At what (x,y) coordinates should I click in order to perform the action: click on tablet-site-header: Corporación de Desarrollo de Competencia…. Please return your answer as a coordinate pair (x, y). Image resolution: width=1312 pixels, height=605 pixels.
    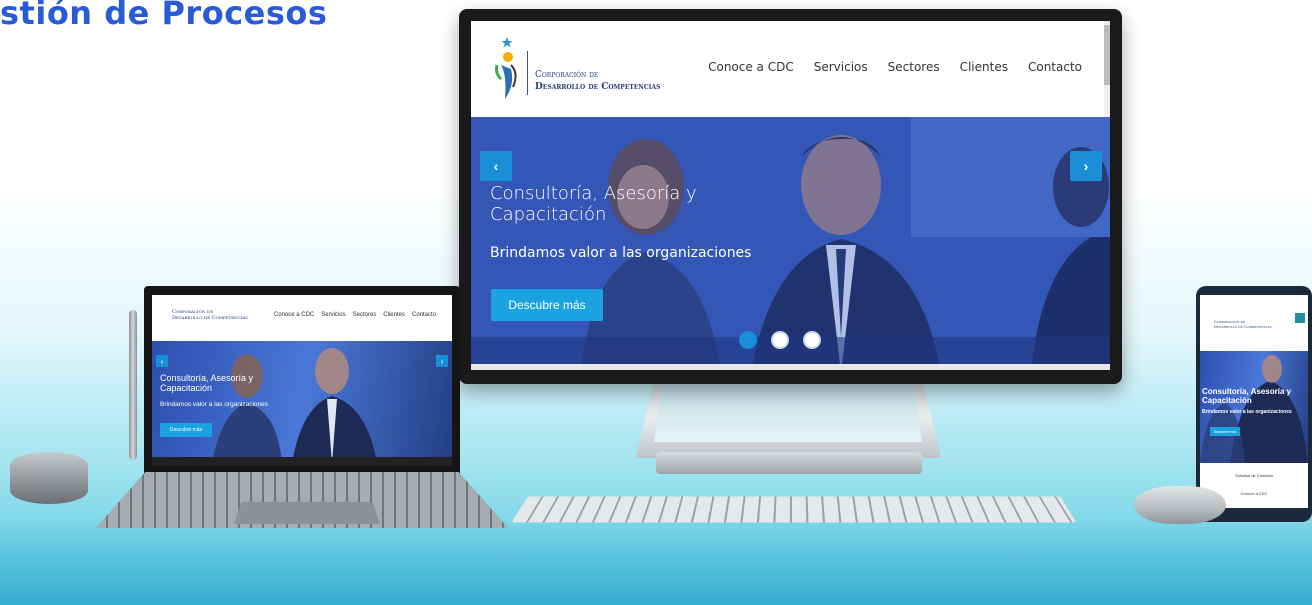
    Looking at the image, I should click on (302, 318).